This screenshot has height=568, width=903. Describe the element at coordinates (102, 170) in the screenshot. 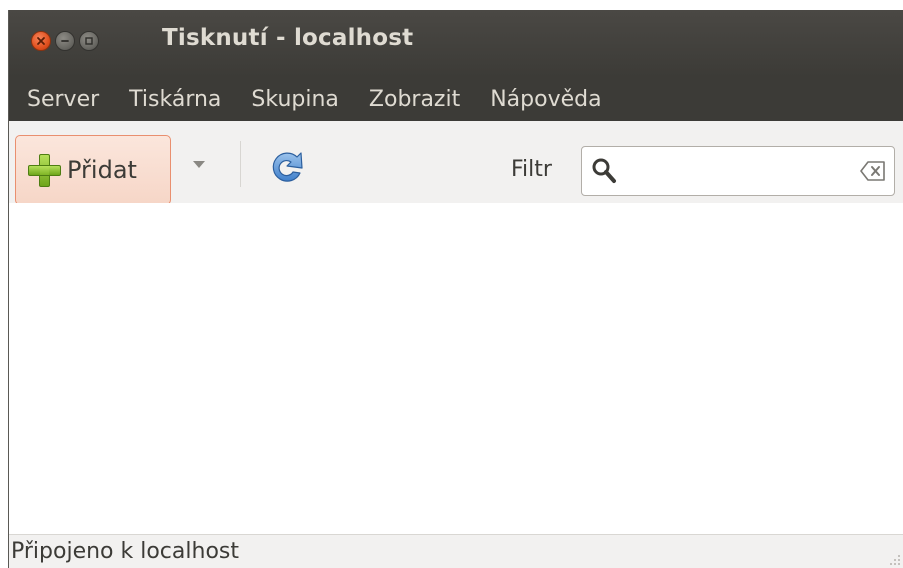

I see `add-button-label: Přidat` at that location.